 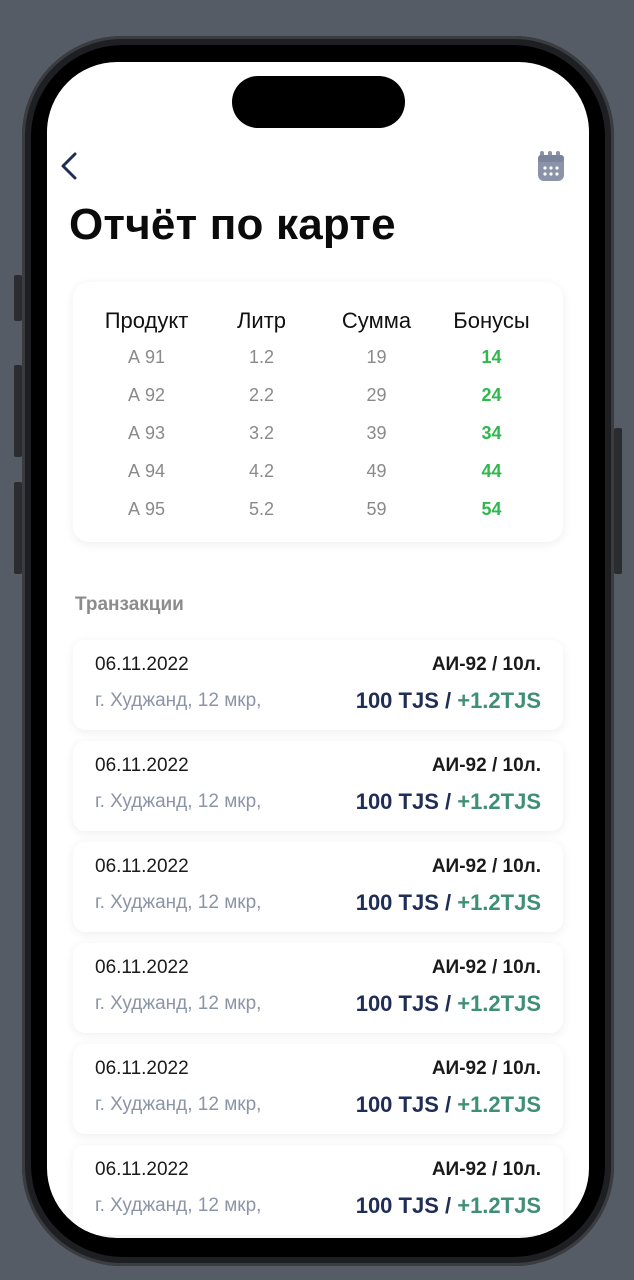 I want to click on product-cell: А 94, so click(x=146, y=470).